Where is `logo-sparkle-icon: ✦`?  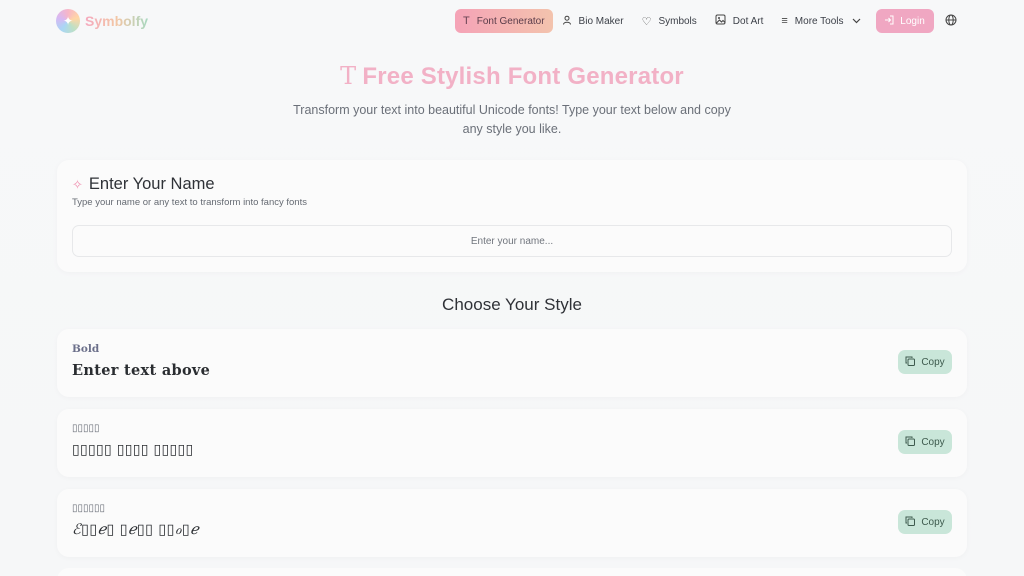 logo-sparkle-icon: ✦ is located at coordinates (68, 21).